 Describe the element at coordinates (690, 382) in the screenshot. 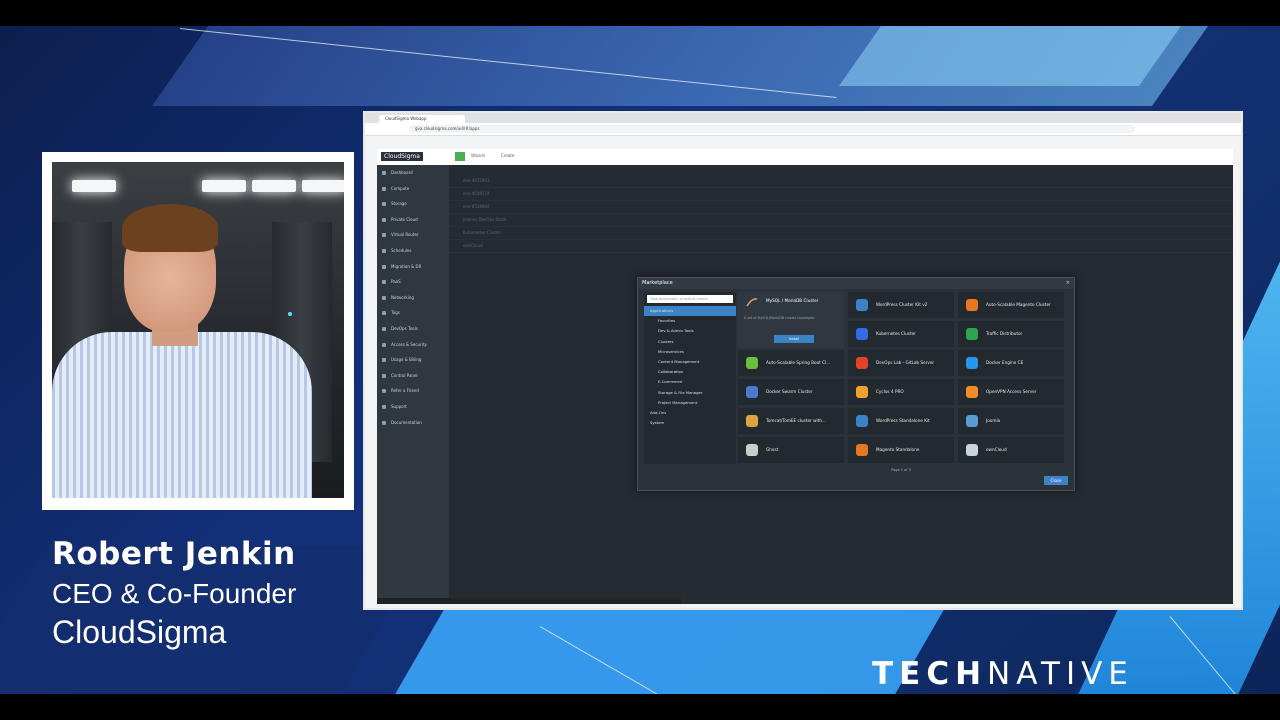

I see `category-item: E-Commerce` at that location.